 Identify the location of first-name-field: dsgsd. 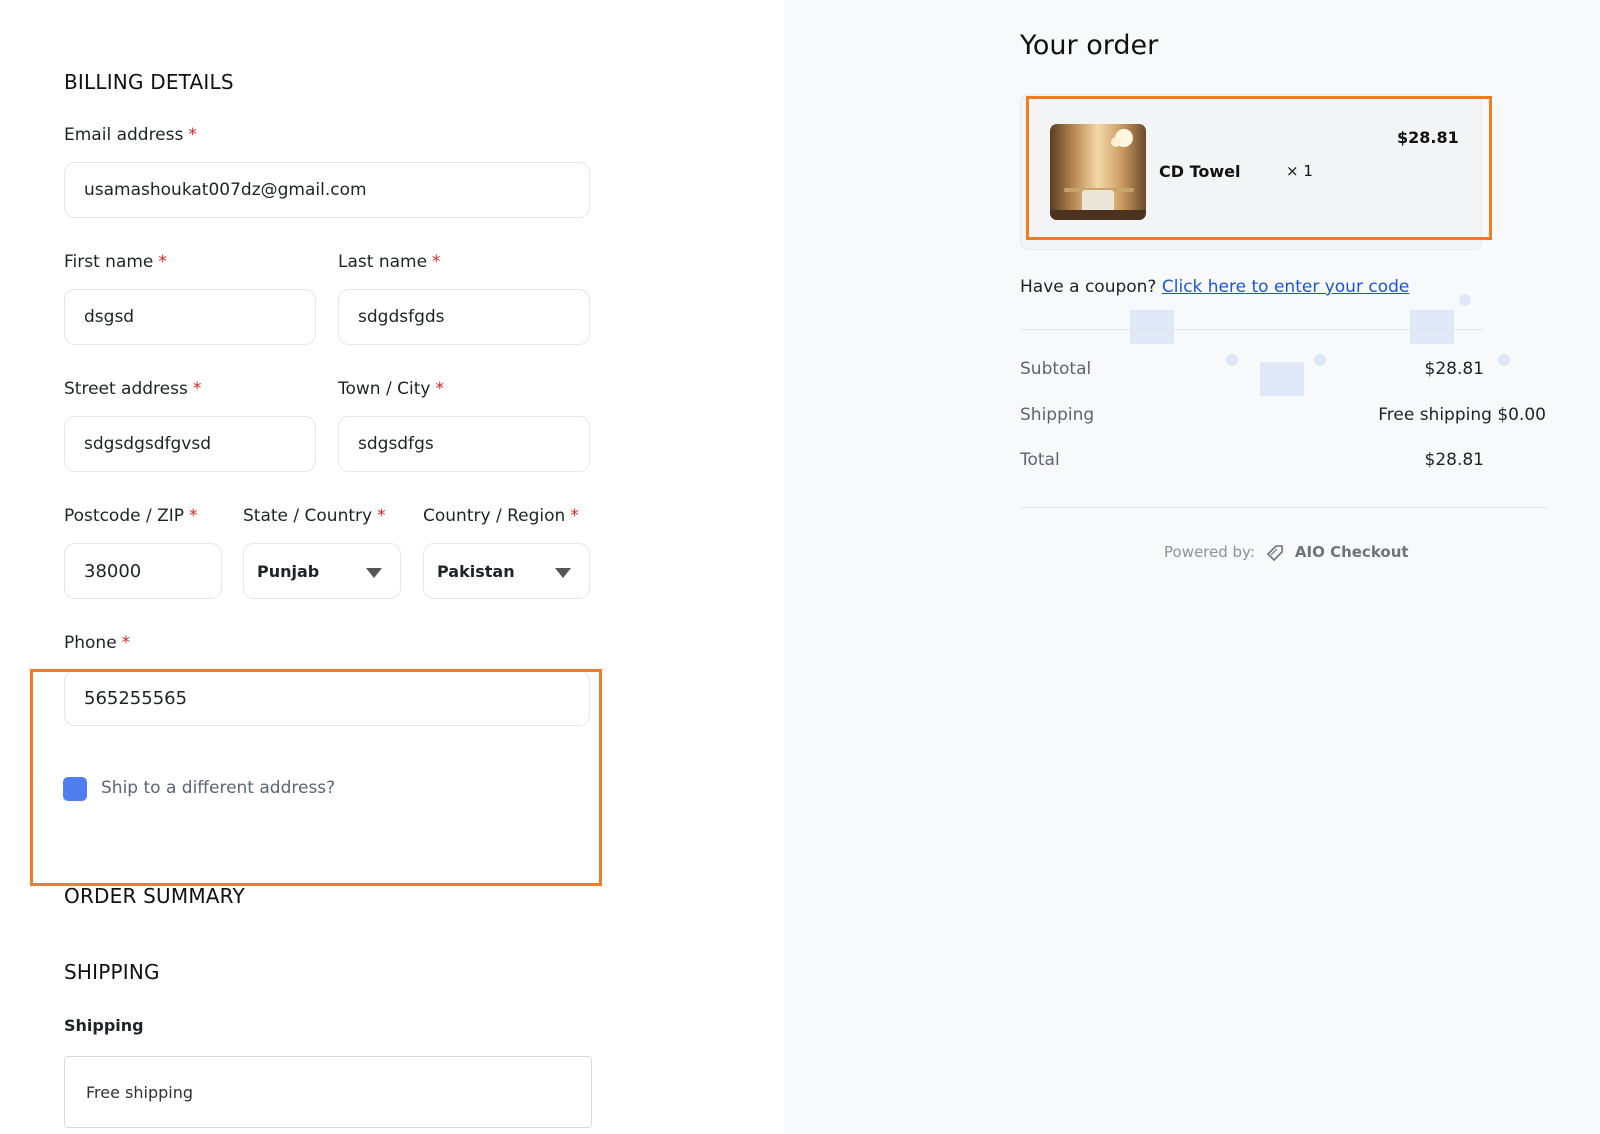
(190, 317).